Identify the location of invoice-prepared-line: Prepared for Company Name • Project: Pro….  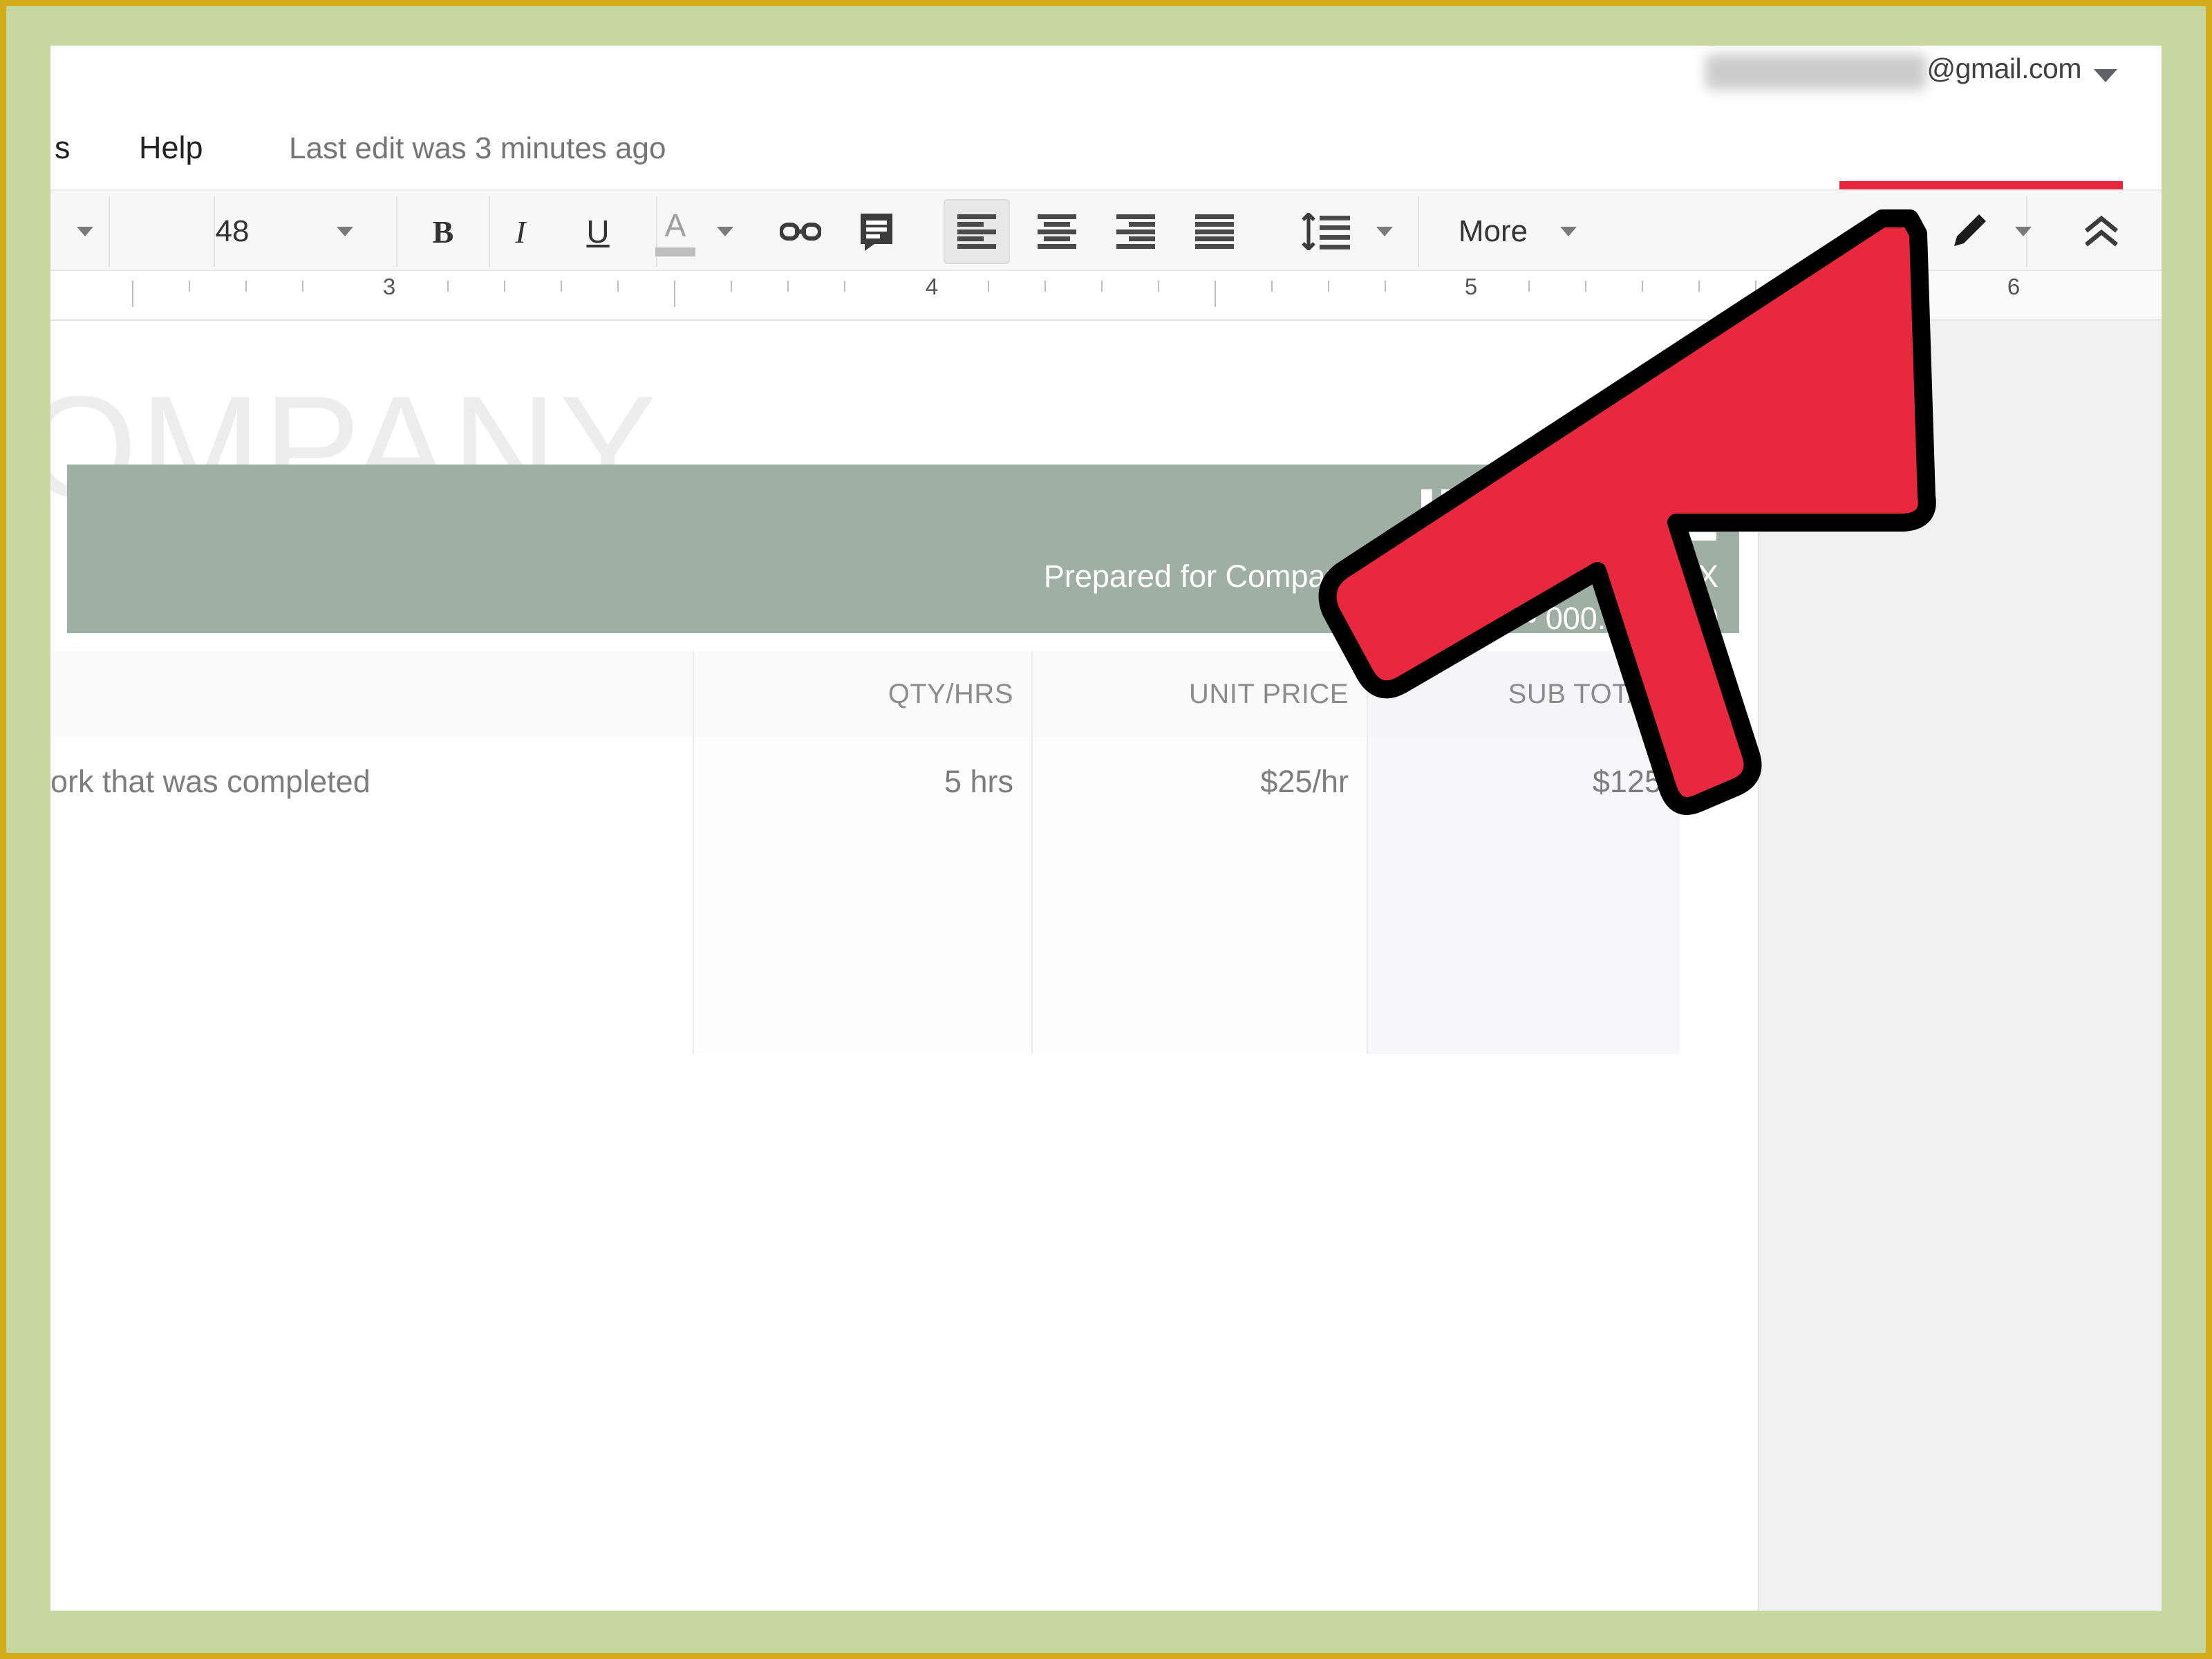
(1380, 576).